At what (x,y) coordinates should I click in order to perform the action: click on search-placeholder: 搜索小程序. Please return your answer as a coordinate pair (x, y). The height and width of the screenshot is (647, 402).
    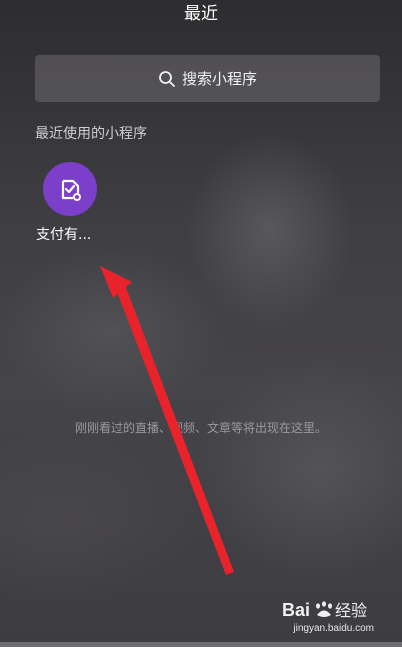
    Looking at the image, I should click on (219, 78).